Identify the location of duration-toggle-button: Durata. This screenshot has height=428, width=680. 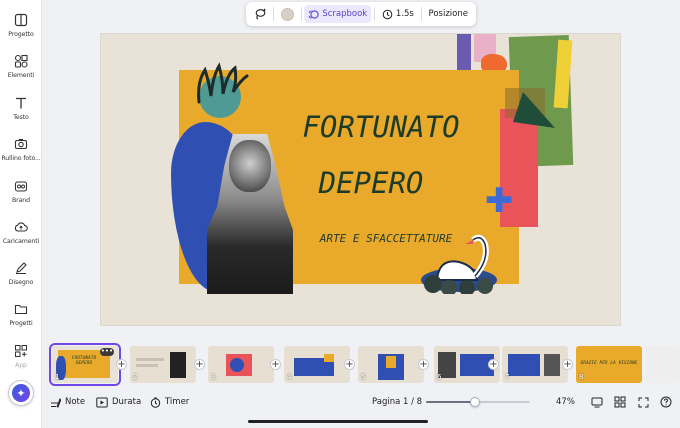
(118, 402).